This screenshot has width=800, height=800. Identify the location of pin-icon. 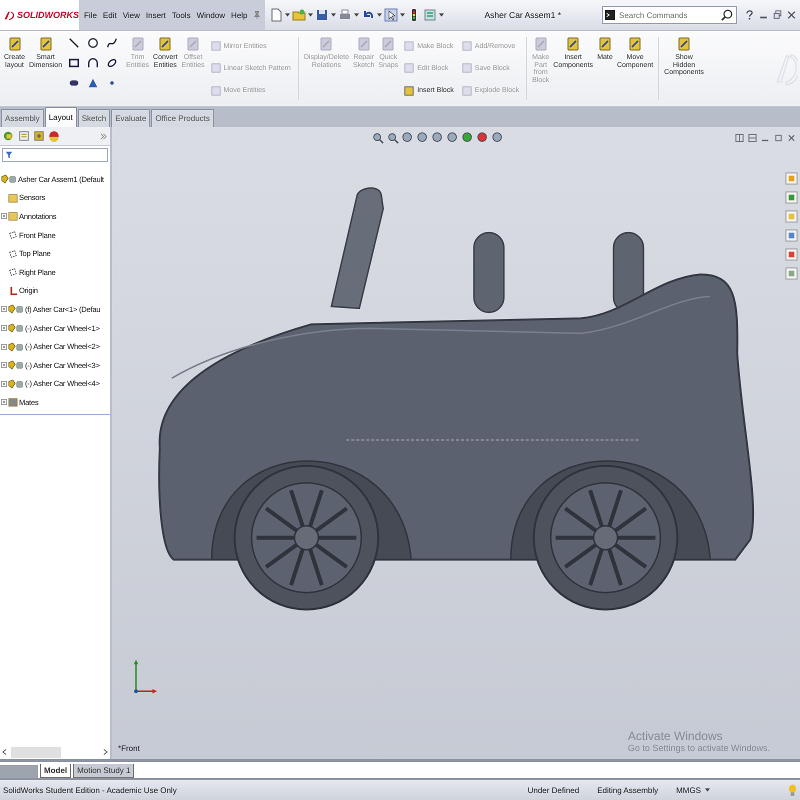
(257, 15).